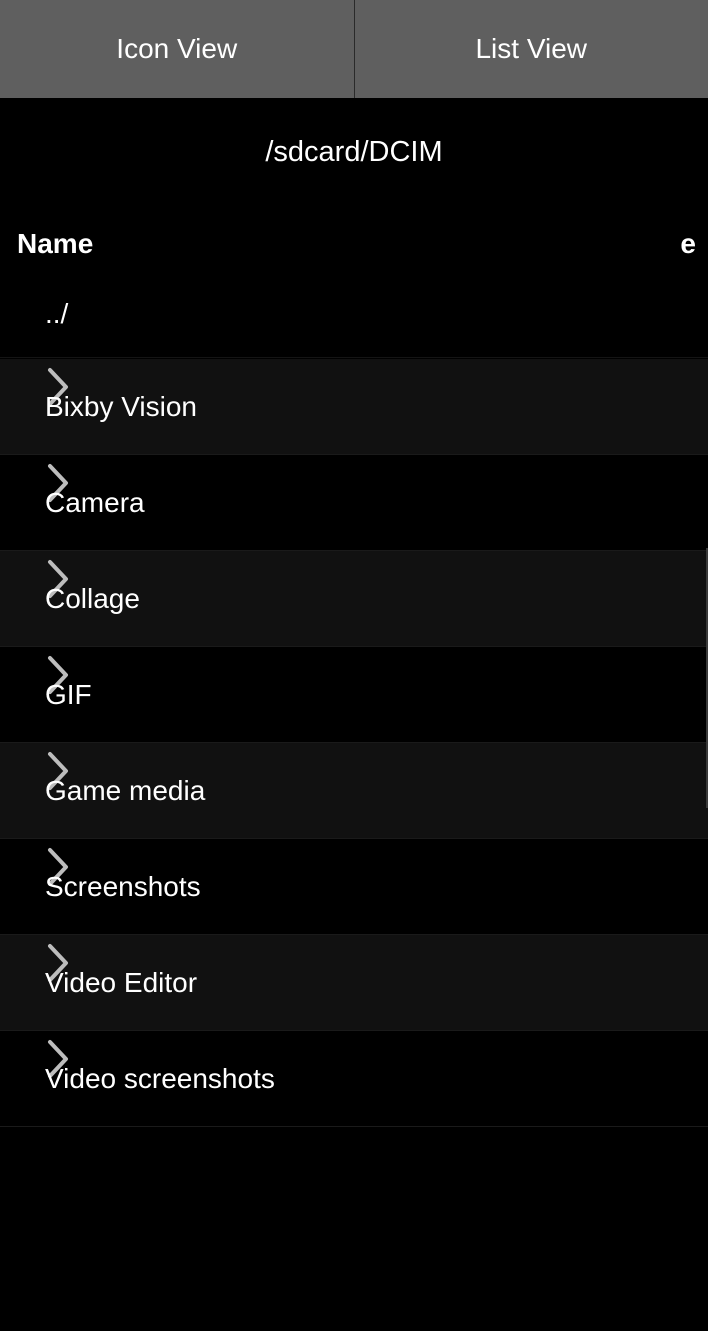 The image size is (708, 1331). I want to click on folder-row-game-media: Game media, so click(354, 791).